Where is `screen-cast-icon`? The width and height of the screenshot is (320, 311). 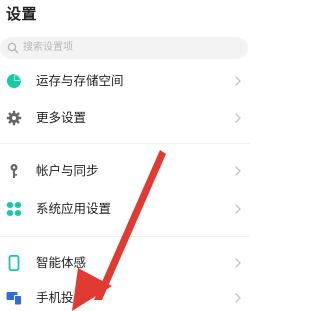
screen-cast-icon is located at coordinates (14, 299).